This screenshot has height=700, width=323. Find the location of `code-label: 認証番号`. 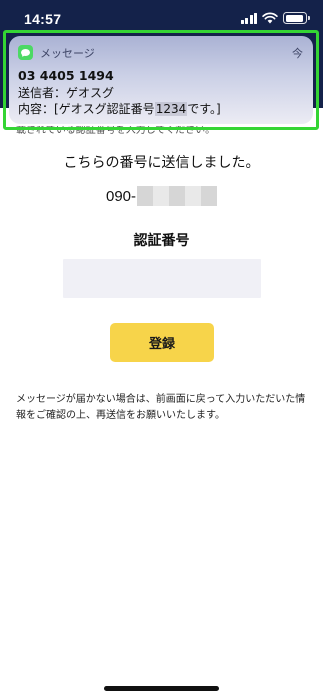

code-label: 認証番号 is located at coordinates (161, 241).